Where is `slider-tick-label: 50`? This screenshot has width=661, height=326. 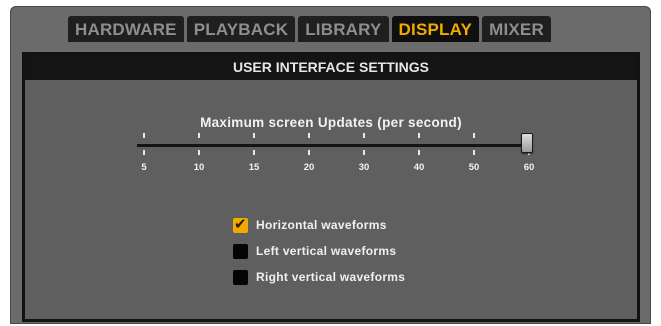
slider-tick-label: 50 is located at coordinates (474, 167).